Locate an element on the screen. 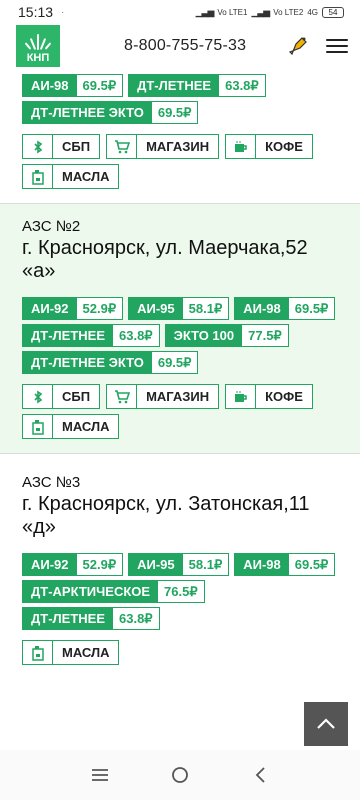 This screenshot has height=800, width=360. home-button is located at coordinates (180, 775).